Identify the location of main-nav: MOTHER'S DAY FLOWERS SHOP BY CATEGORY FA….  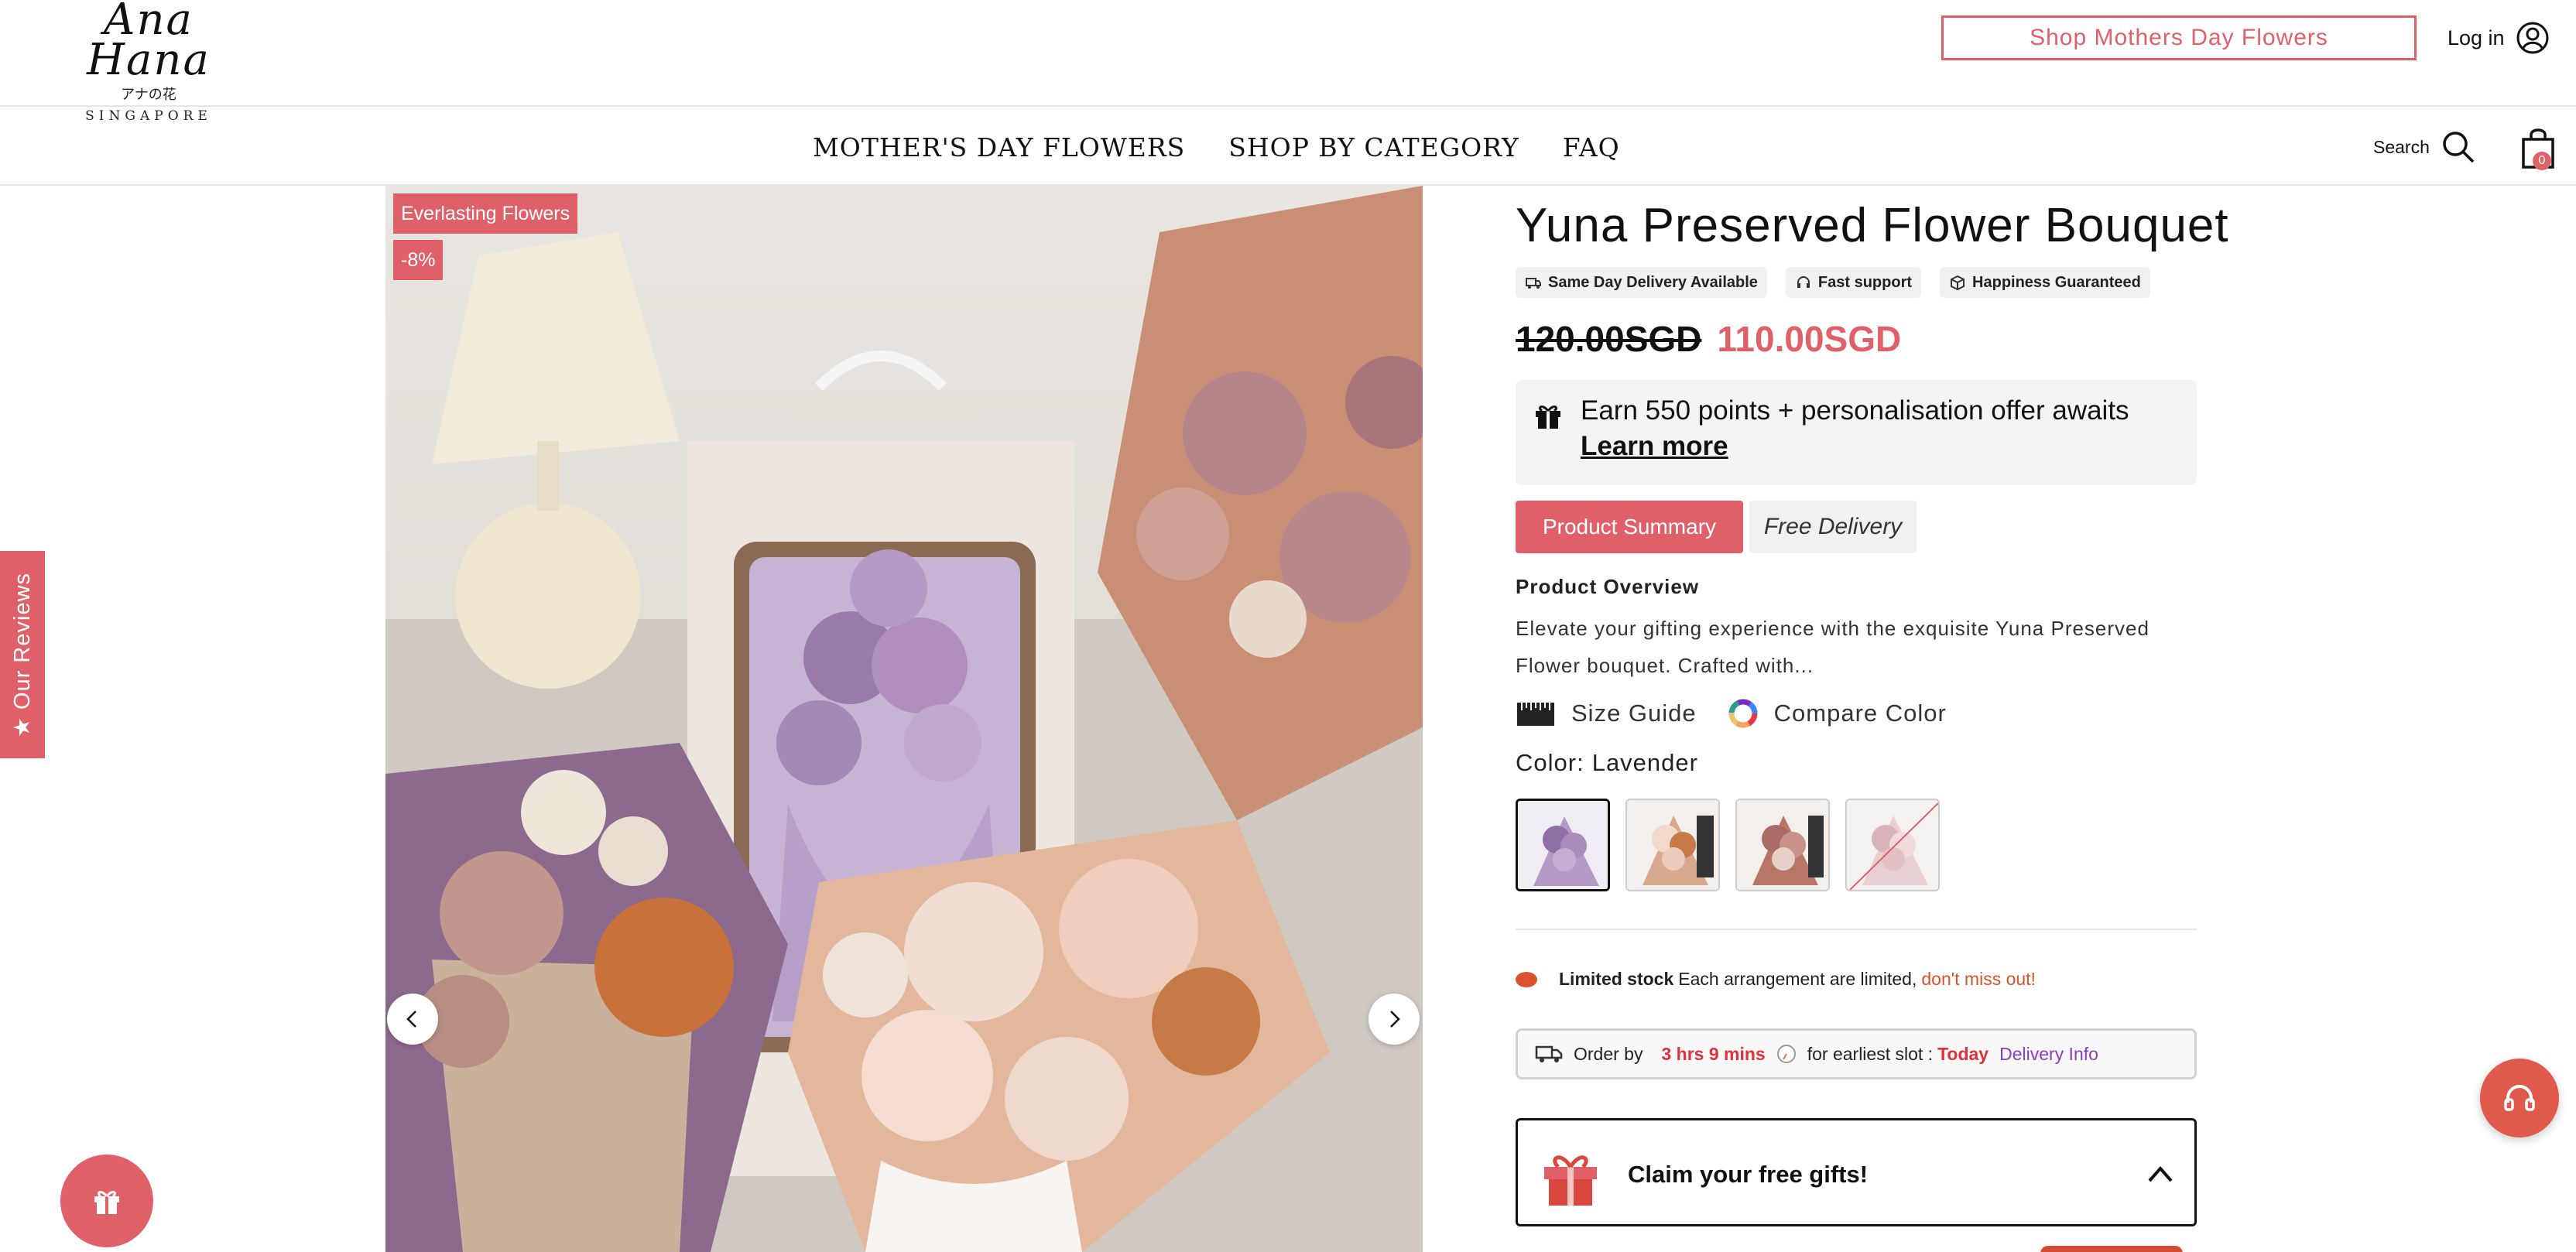
(1288, 147).